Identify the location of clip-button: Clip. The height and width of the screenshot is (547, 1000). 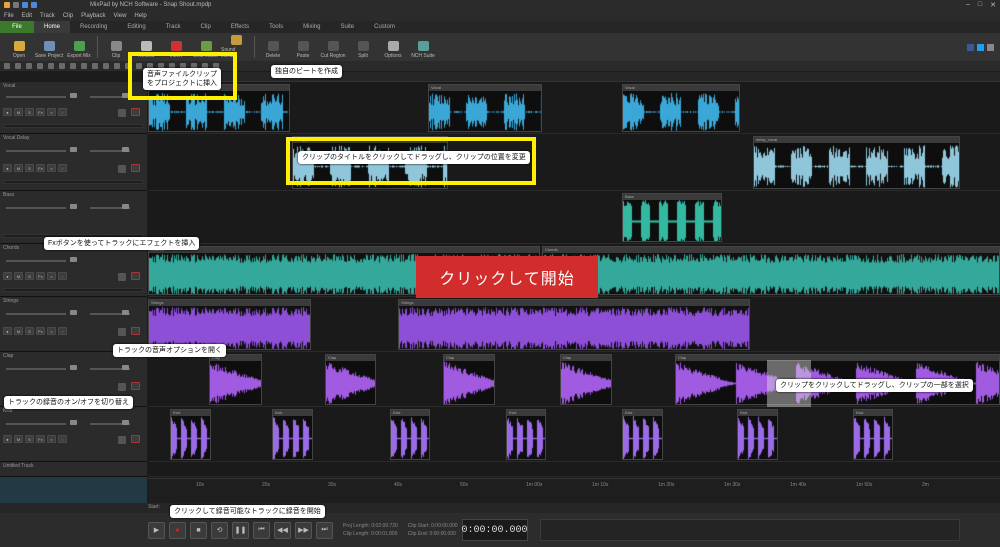
(116, 47).